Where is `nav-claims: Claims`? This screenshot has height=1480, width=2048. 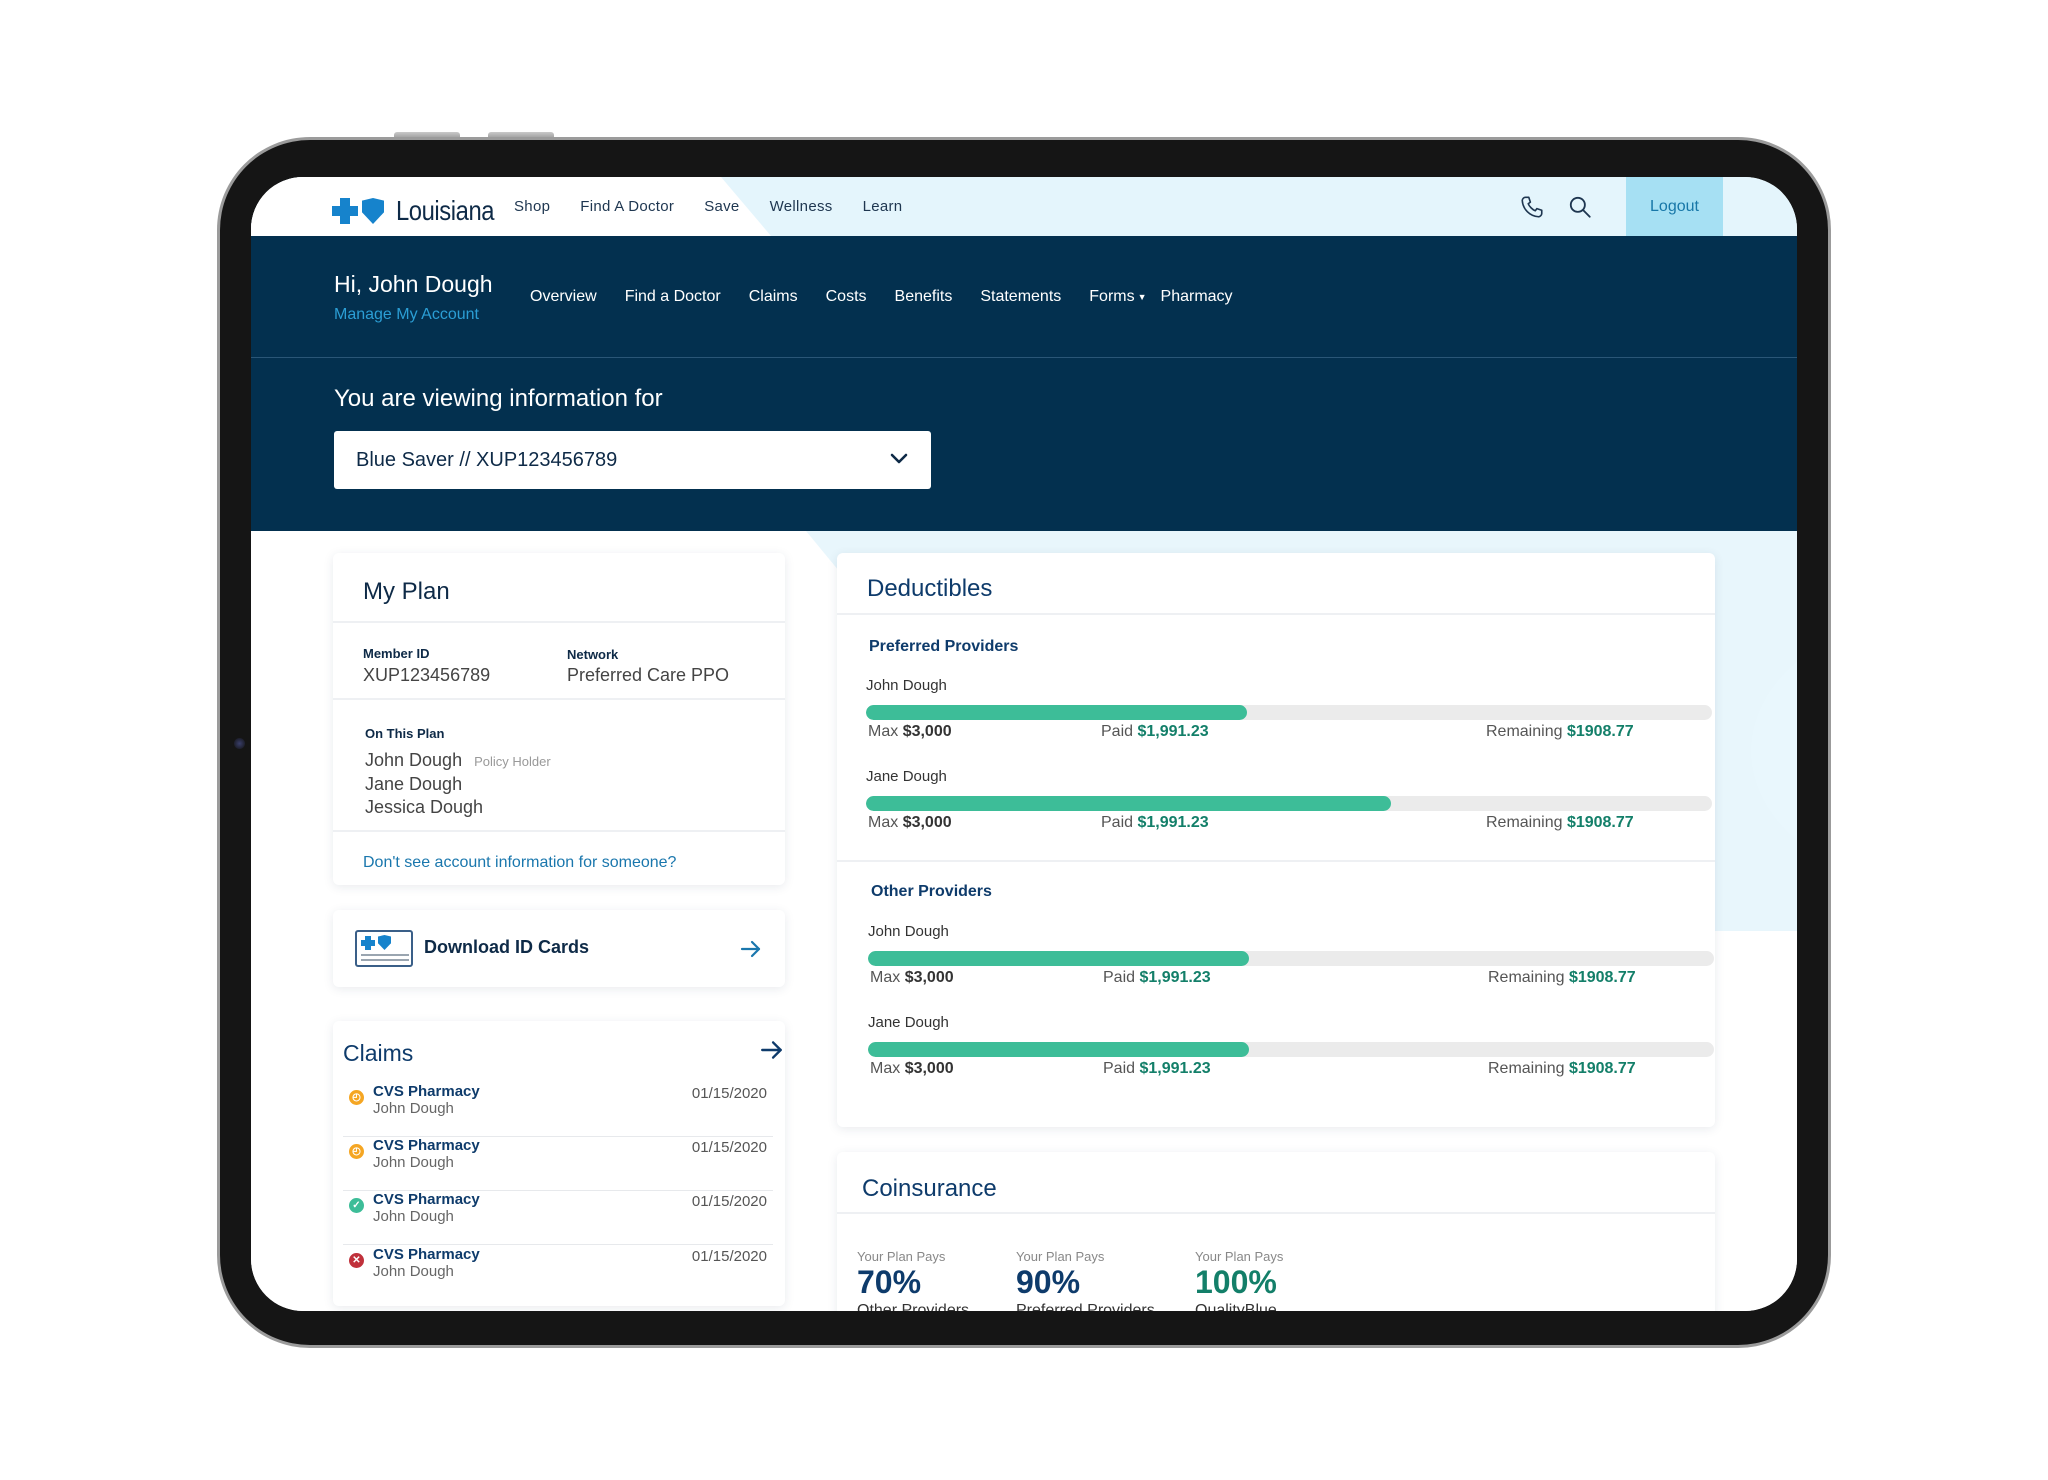 nav-claims: Claims is located at coordinates (773, 297).